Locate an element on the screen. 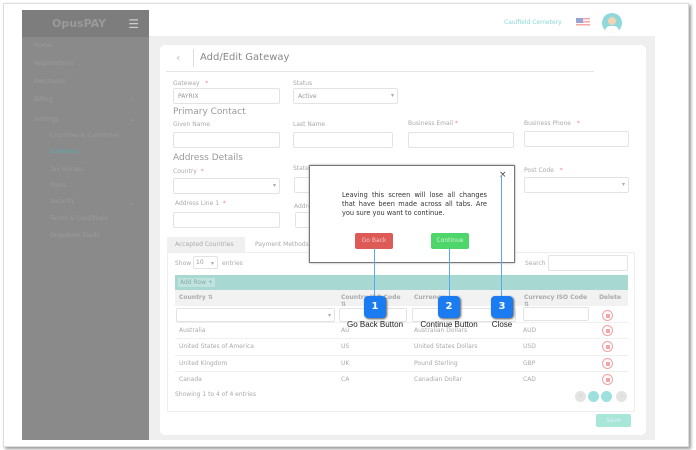 The image size is (696, 450). us-flag-icon is located at coordinates (583, 22).